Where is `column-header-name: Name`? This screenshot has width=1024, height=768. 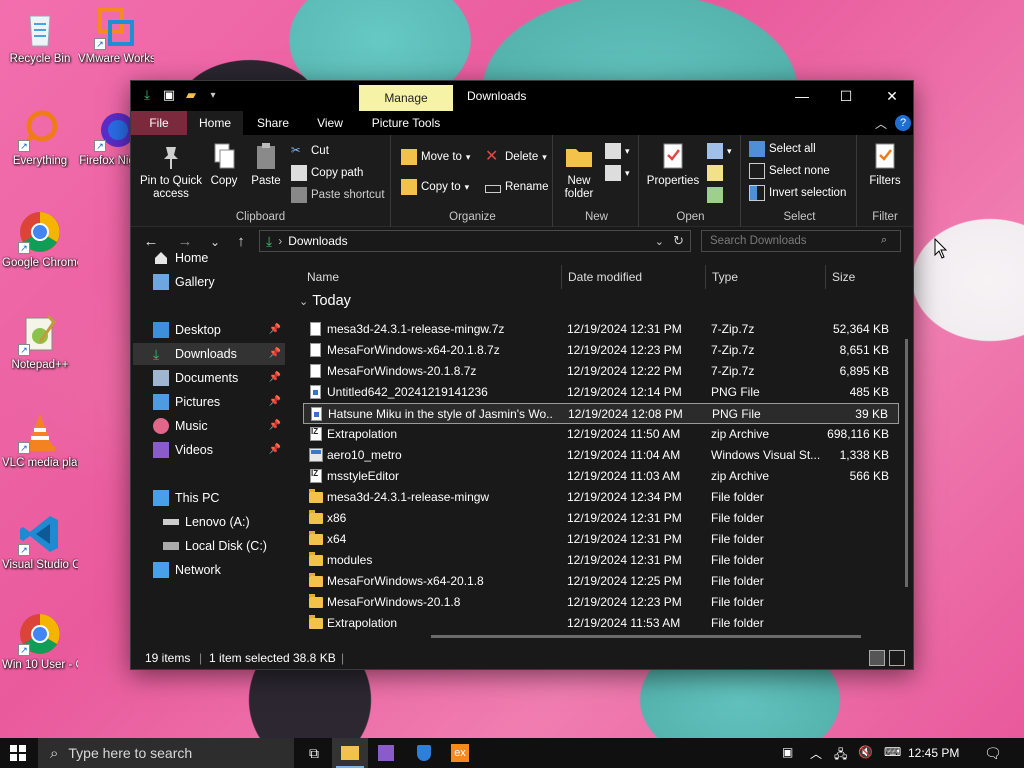 column-header-name: Name is located at coordinates (323, 277).